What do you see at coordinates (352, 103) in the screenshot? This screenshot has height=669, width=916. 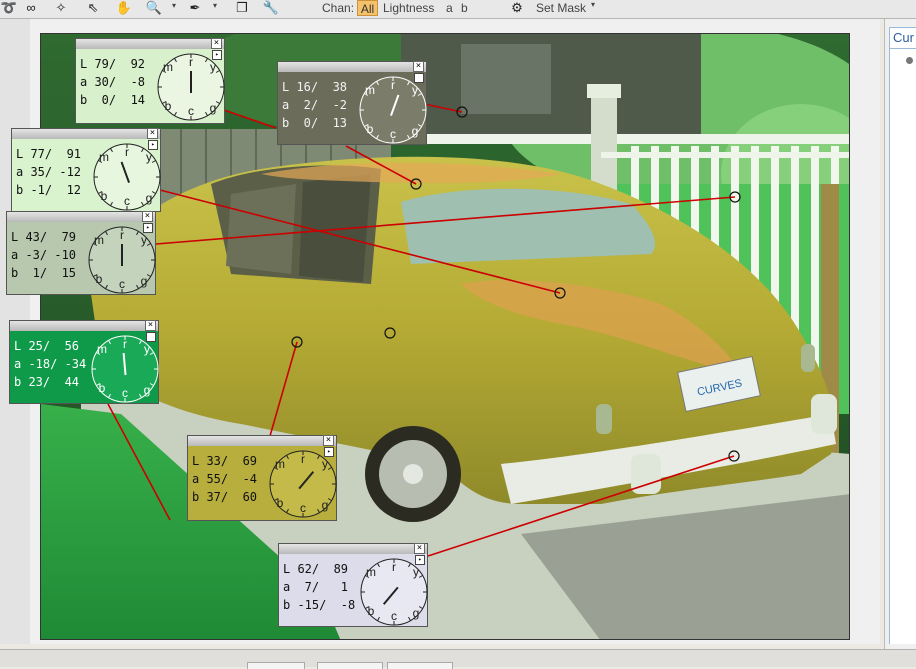 I see `probe-2: × ▸ L 16/ 38 a 2/ -2 b 0/ 13 r y m g b c` at bounding box center [352, 103].